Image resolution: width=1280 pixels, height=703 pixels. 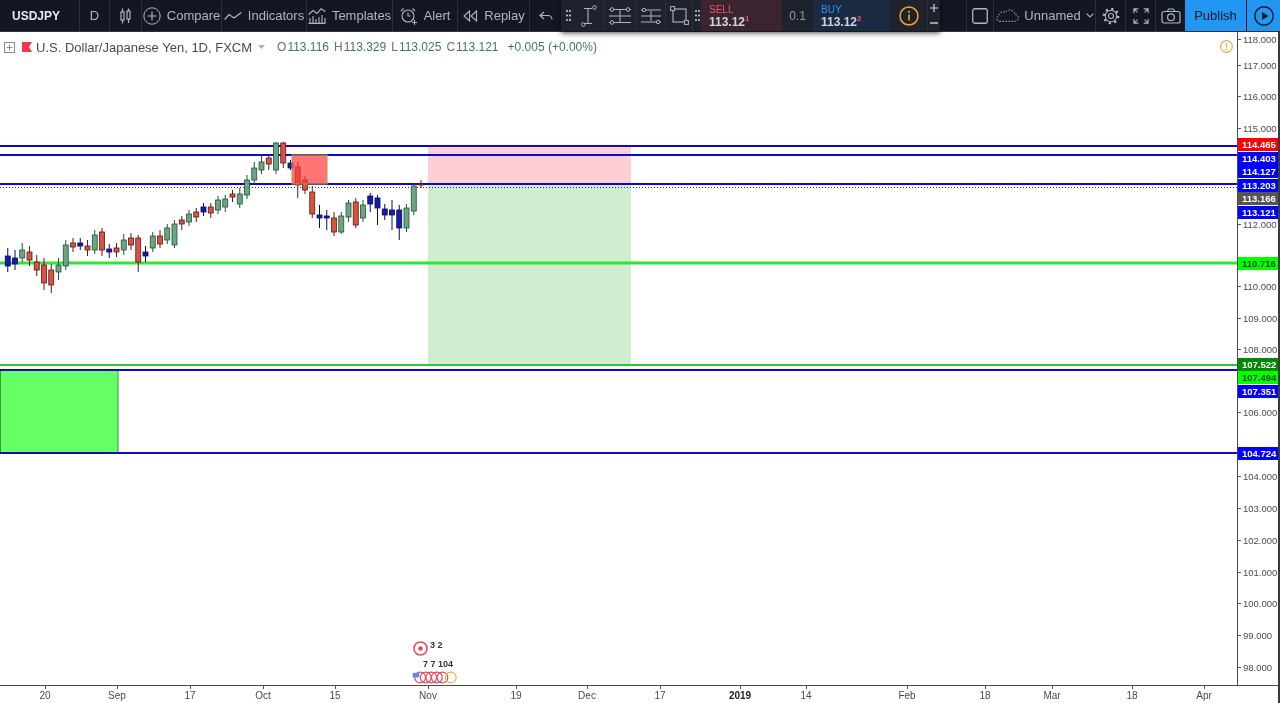 I want to click on increase-button, so click(x=934, y=8).